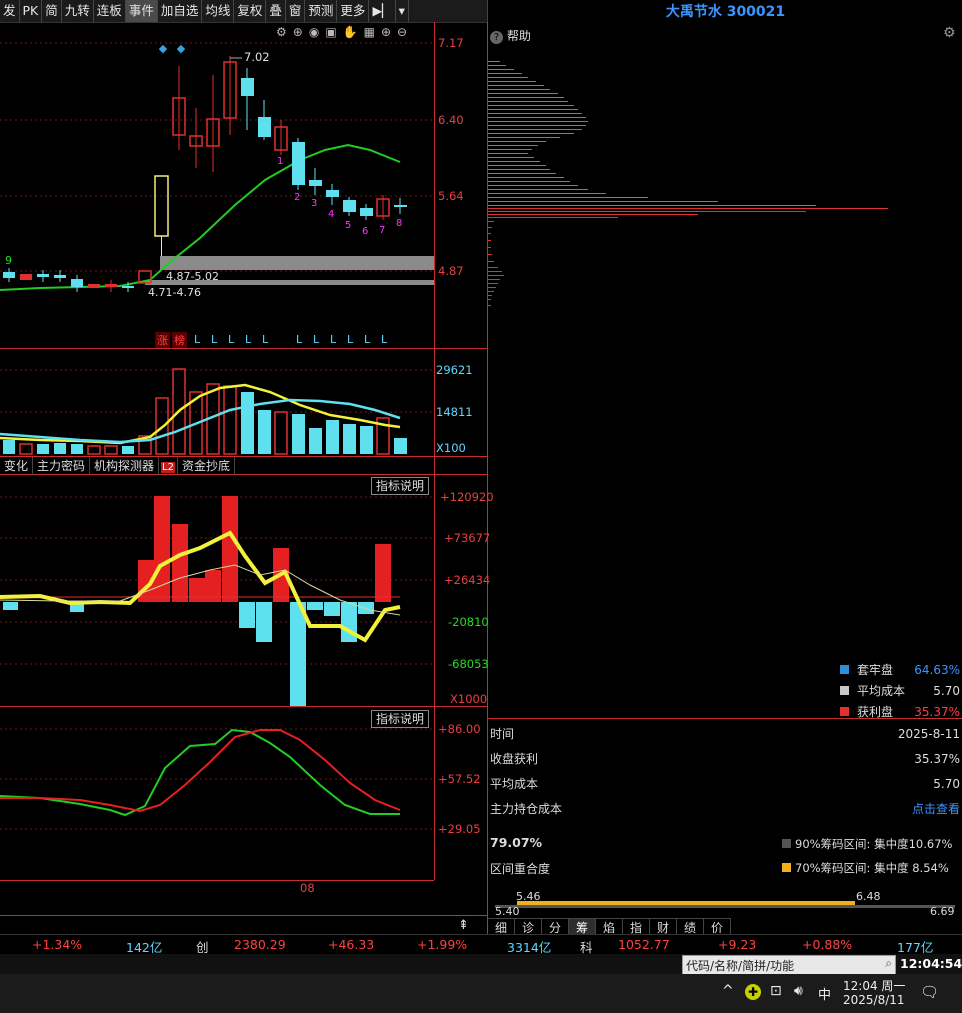 The image size is (962, 1013). Describe the element at coordinates (526, 809) in the screenshot. I see `info-label: 主力持仓成本` at that location.